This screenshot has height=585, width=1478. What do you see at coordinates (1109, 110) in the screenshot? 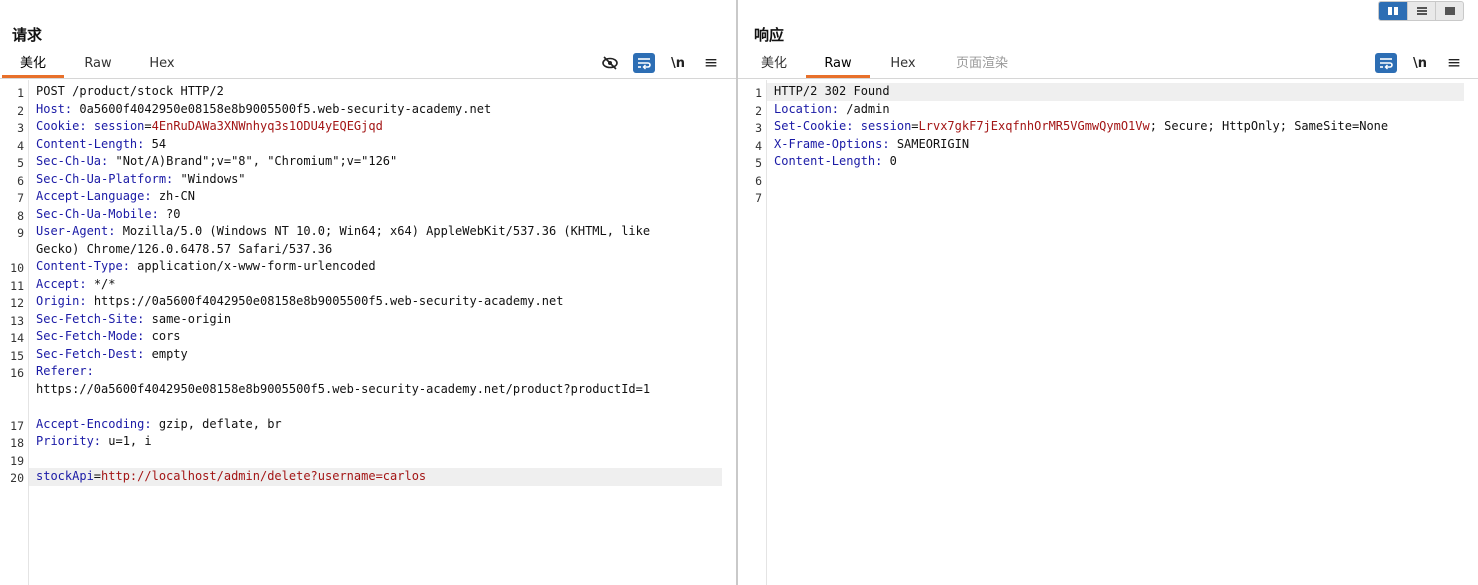
I see `code-line: 2 Location: /admin` at bounding box center [1109, 110].